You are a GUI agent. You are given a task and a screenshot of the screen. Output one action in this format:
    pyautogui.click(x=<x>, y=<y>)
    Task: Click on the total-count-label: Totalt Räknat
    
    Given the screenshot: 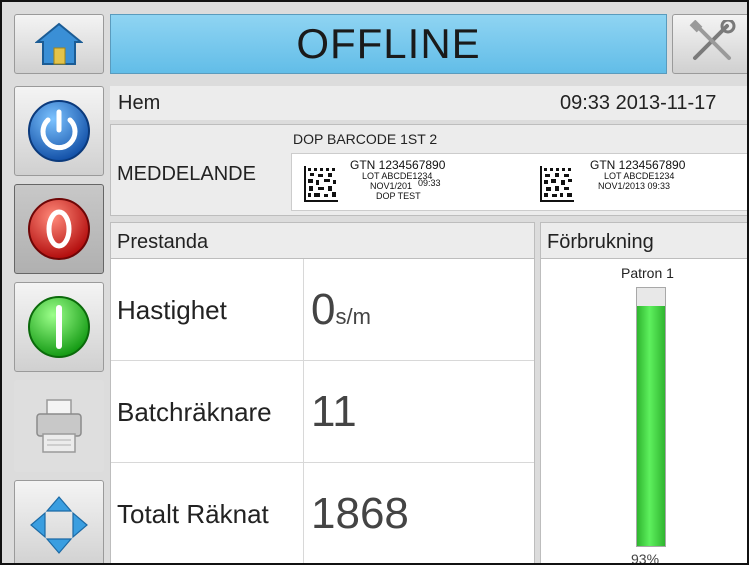 What is the action you would take?
    pyautogui.click(x=193, y=514)
    